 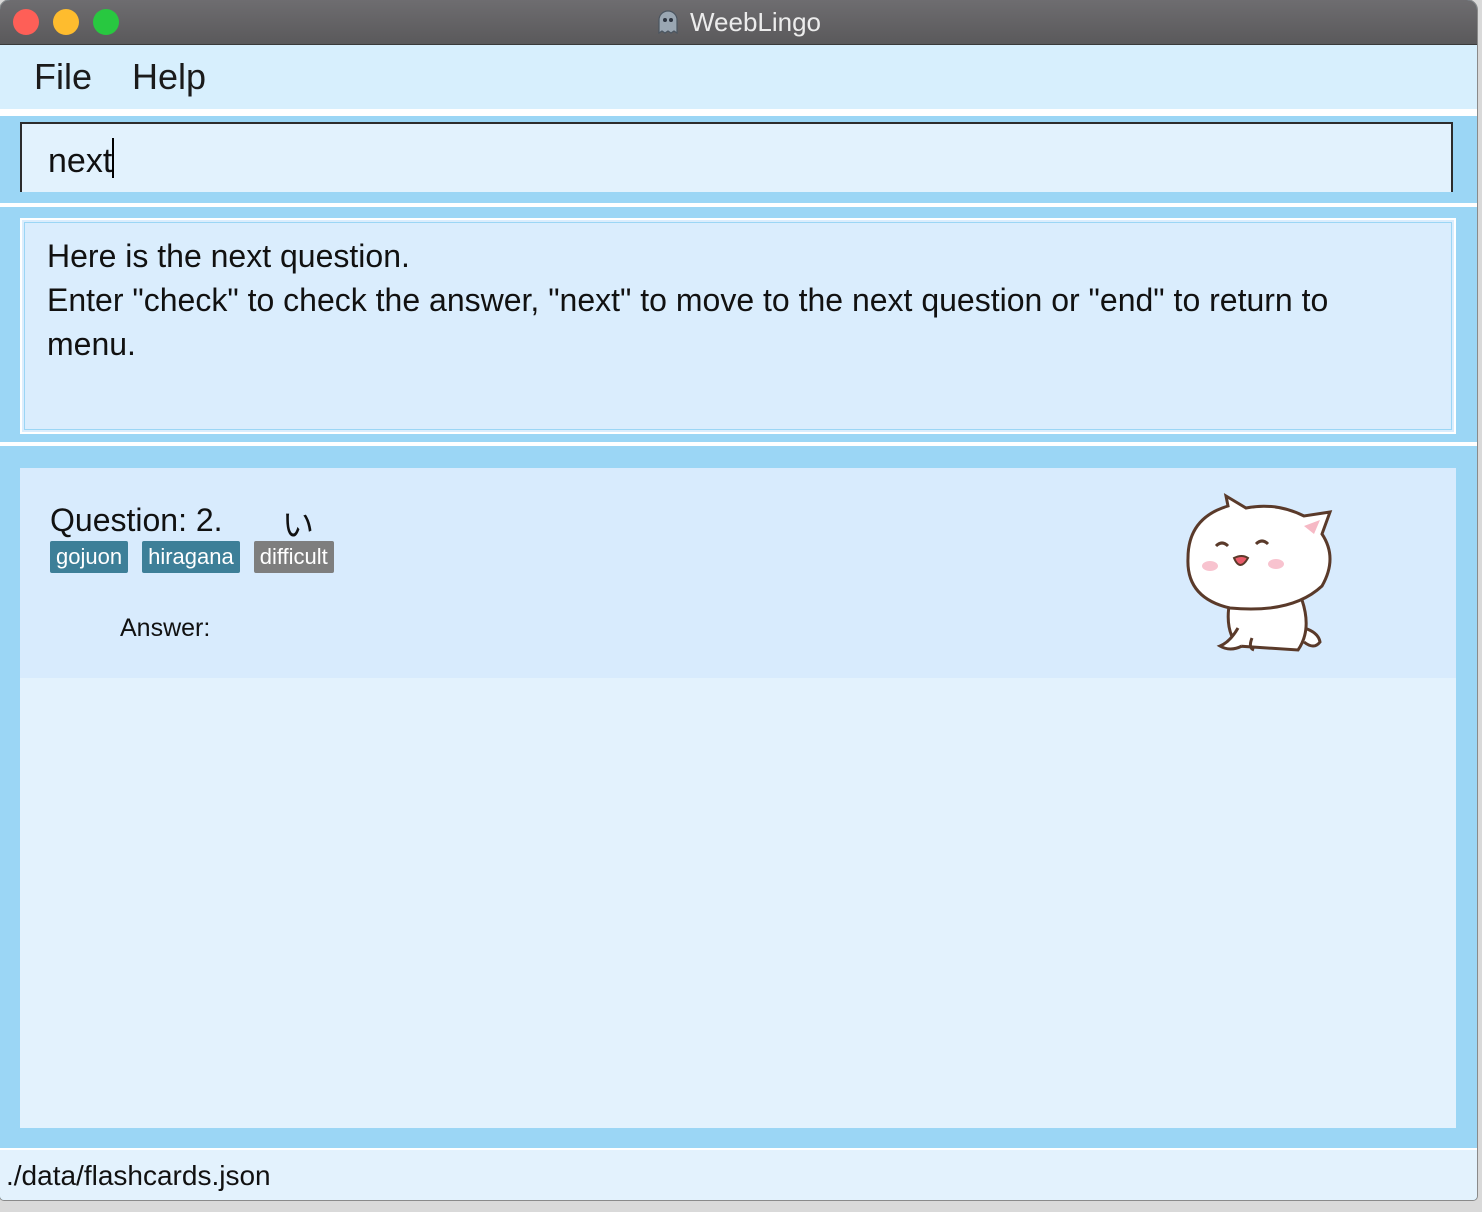 I want to click on storage-path: ./data/flashcards.json, so click(x=138, y=1175).